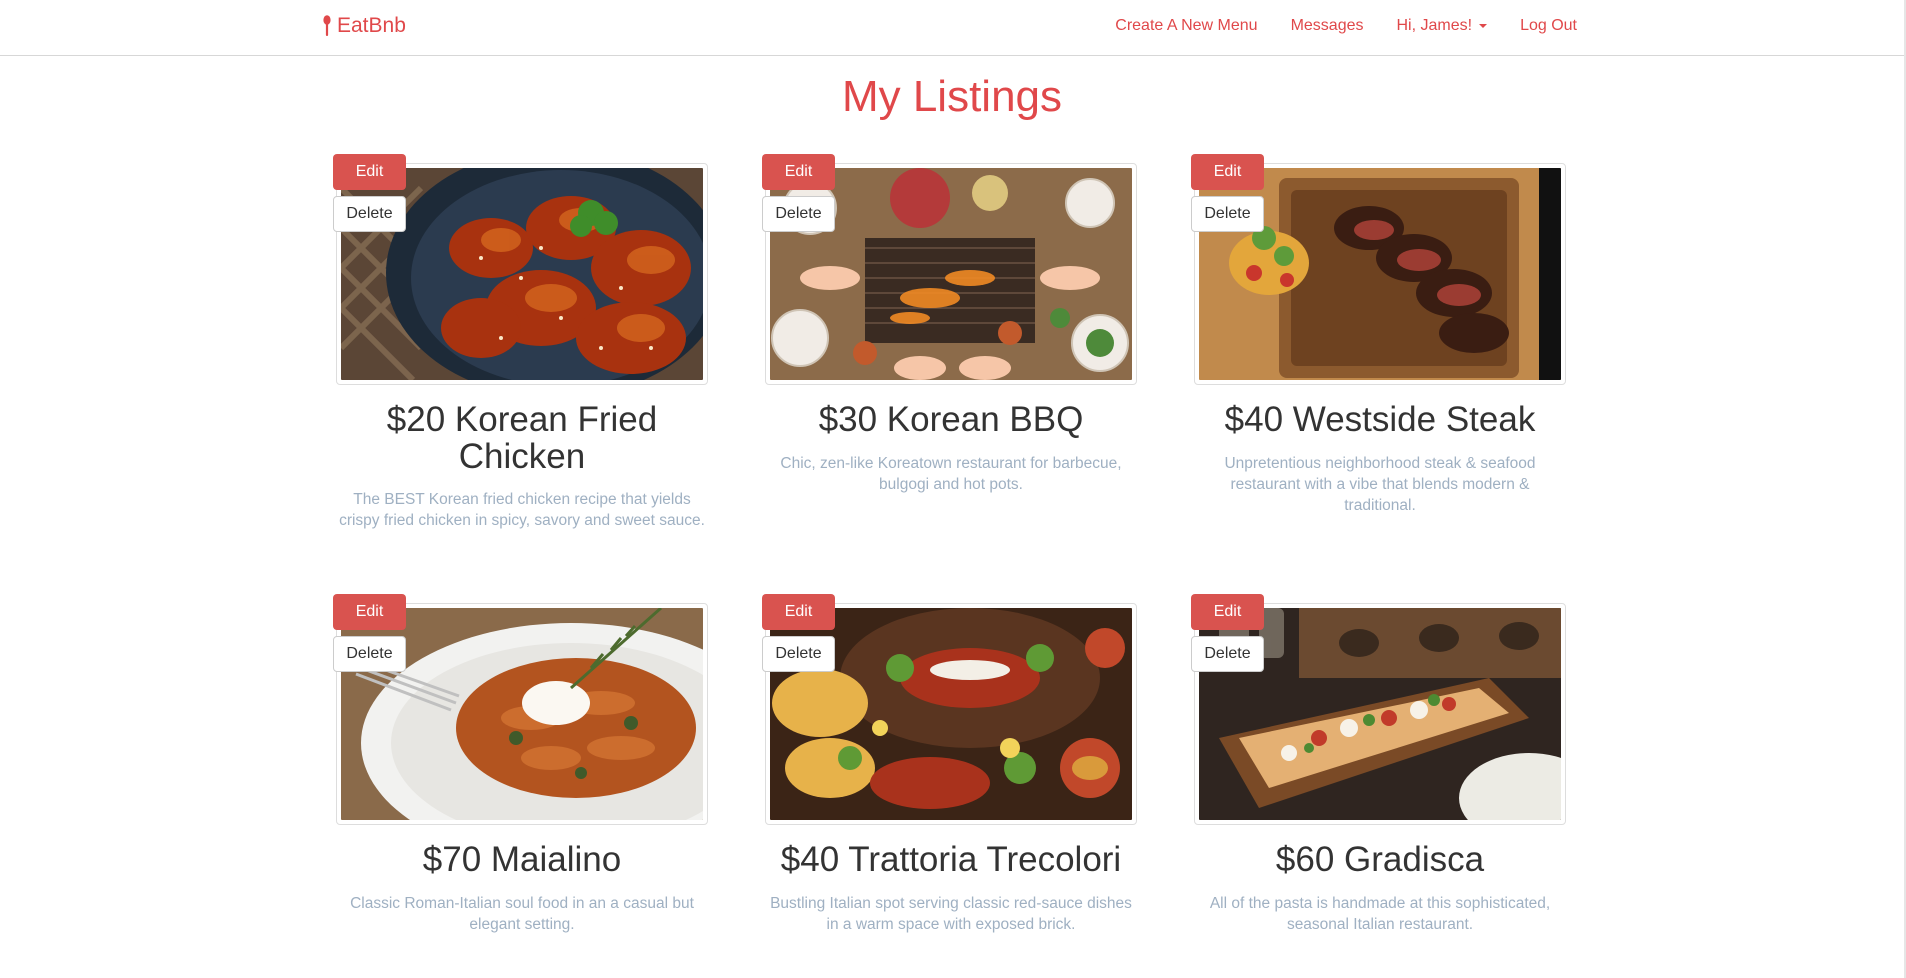  I want to click on messages-link: Messages, so click(1327, 26).